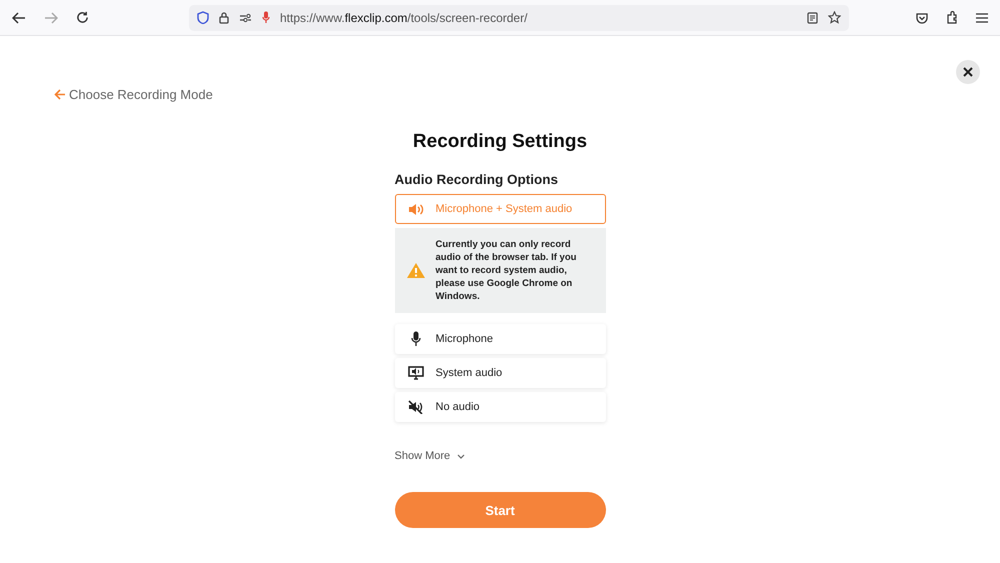  I want to click on menu-icon, so click(982, 17).